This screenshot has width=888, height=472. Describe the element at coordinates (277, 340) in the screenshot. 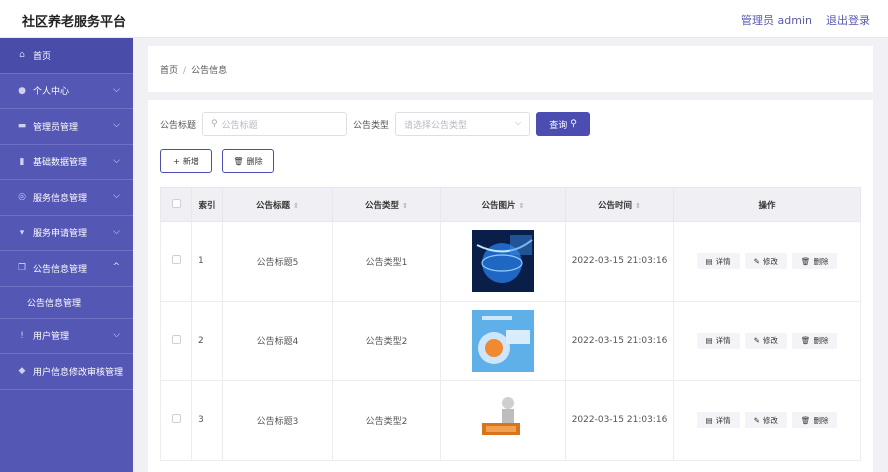

I see `row-title: 公告标题4` at that location.